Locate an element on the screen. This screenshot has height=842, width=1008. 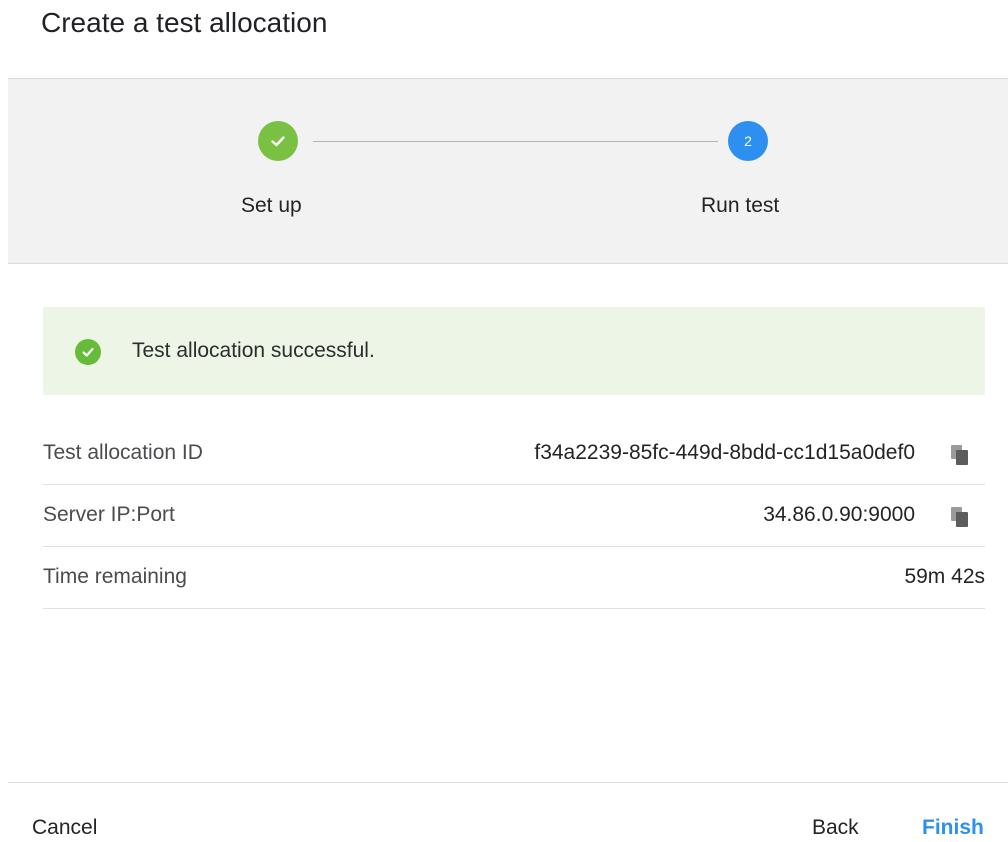
detail-value-allocation-id: f34a2239-85fc-449d-8bdd-cc1d15a0def0 is located at coordinates (724, 452).